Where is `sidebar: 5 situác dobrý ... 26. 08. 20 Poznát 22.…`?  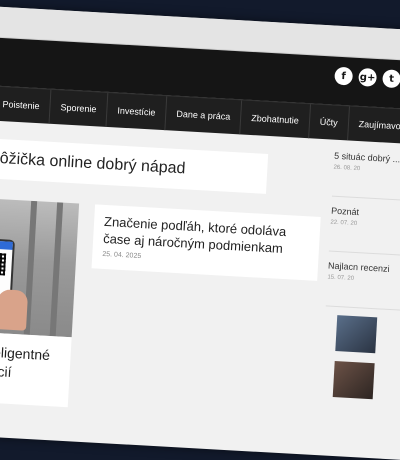 sidebar: 5 situác dobrý ... 26. 08. 20 Poznát 22.… is located at coordinates (360, 280).